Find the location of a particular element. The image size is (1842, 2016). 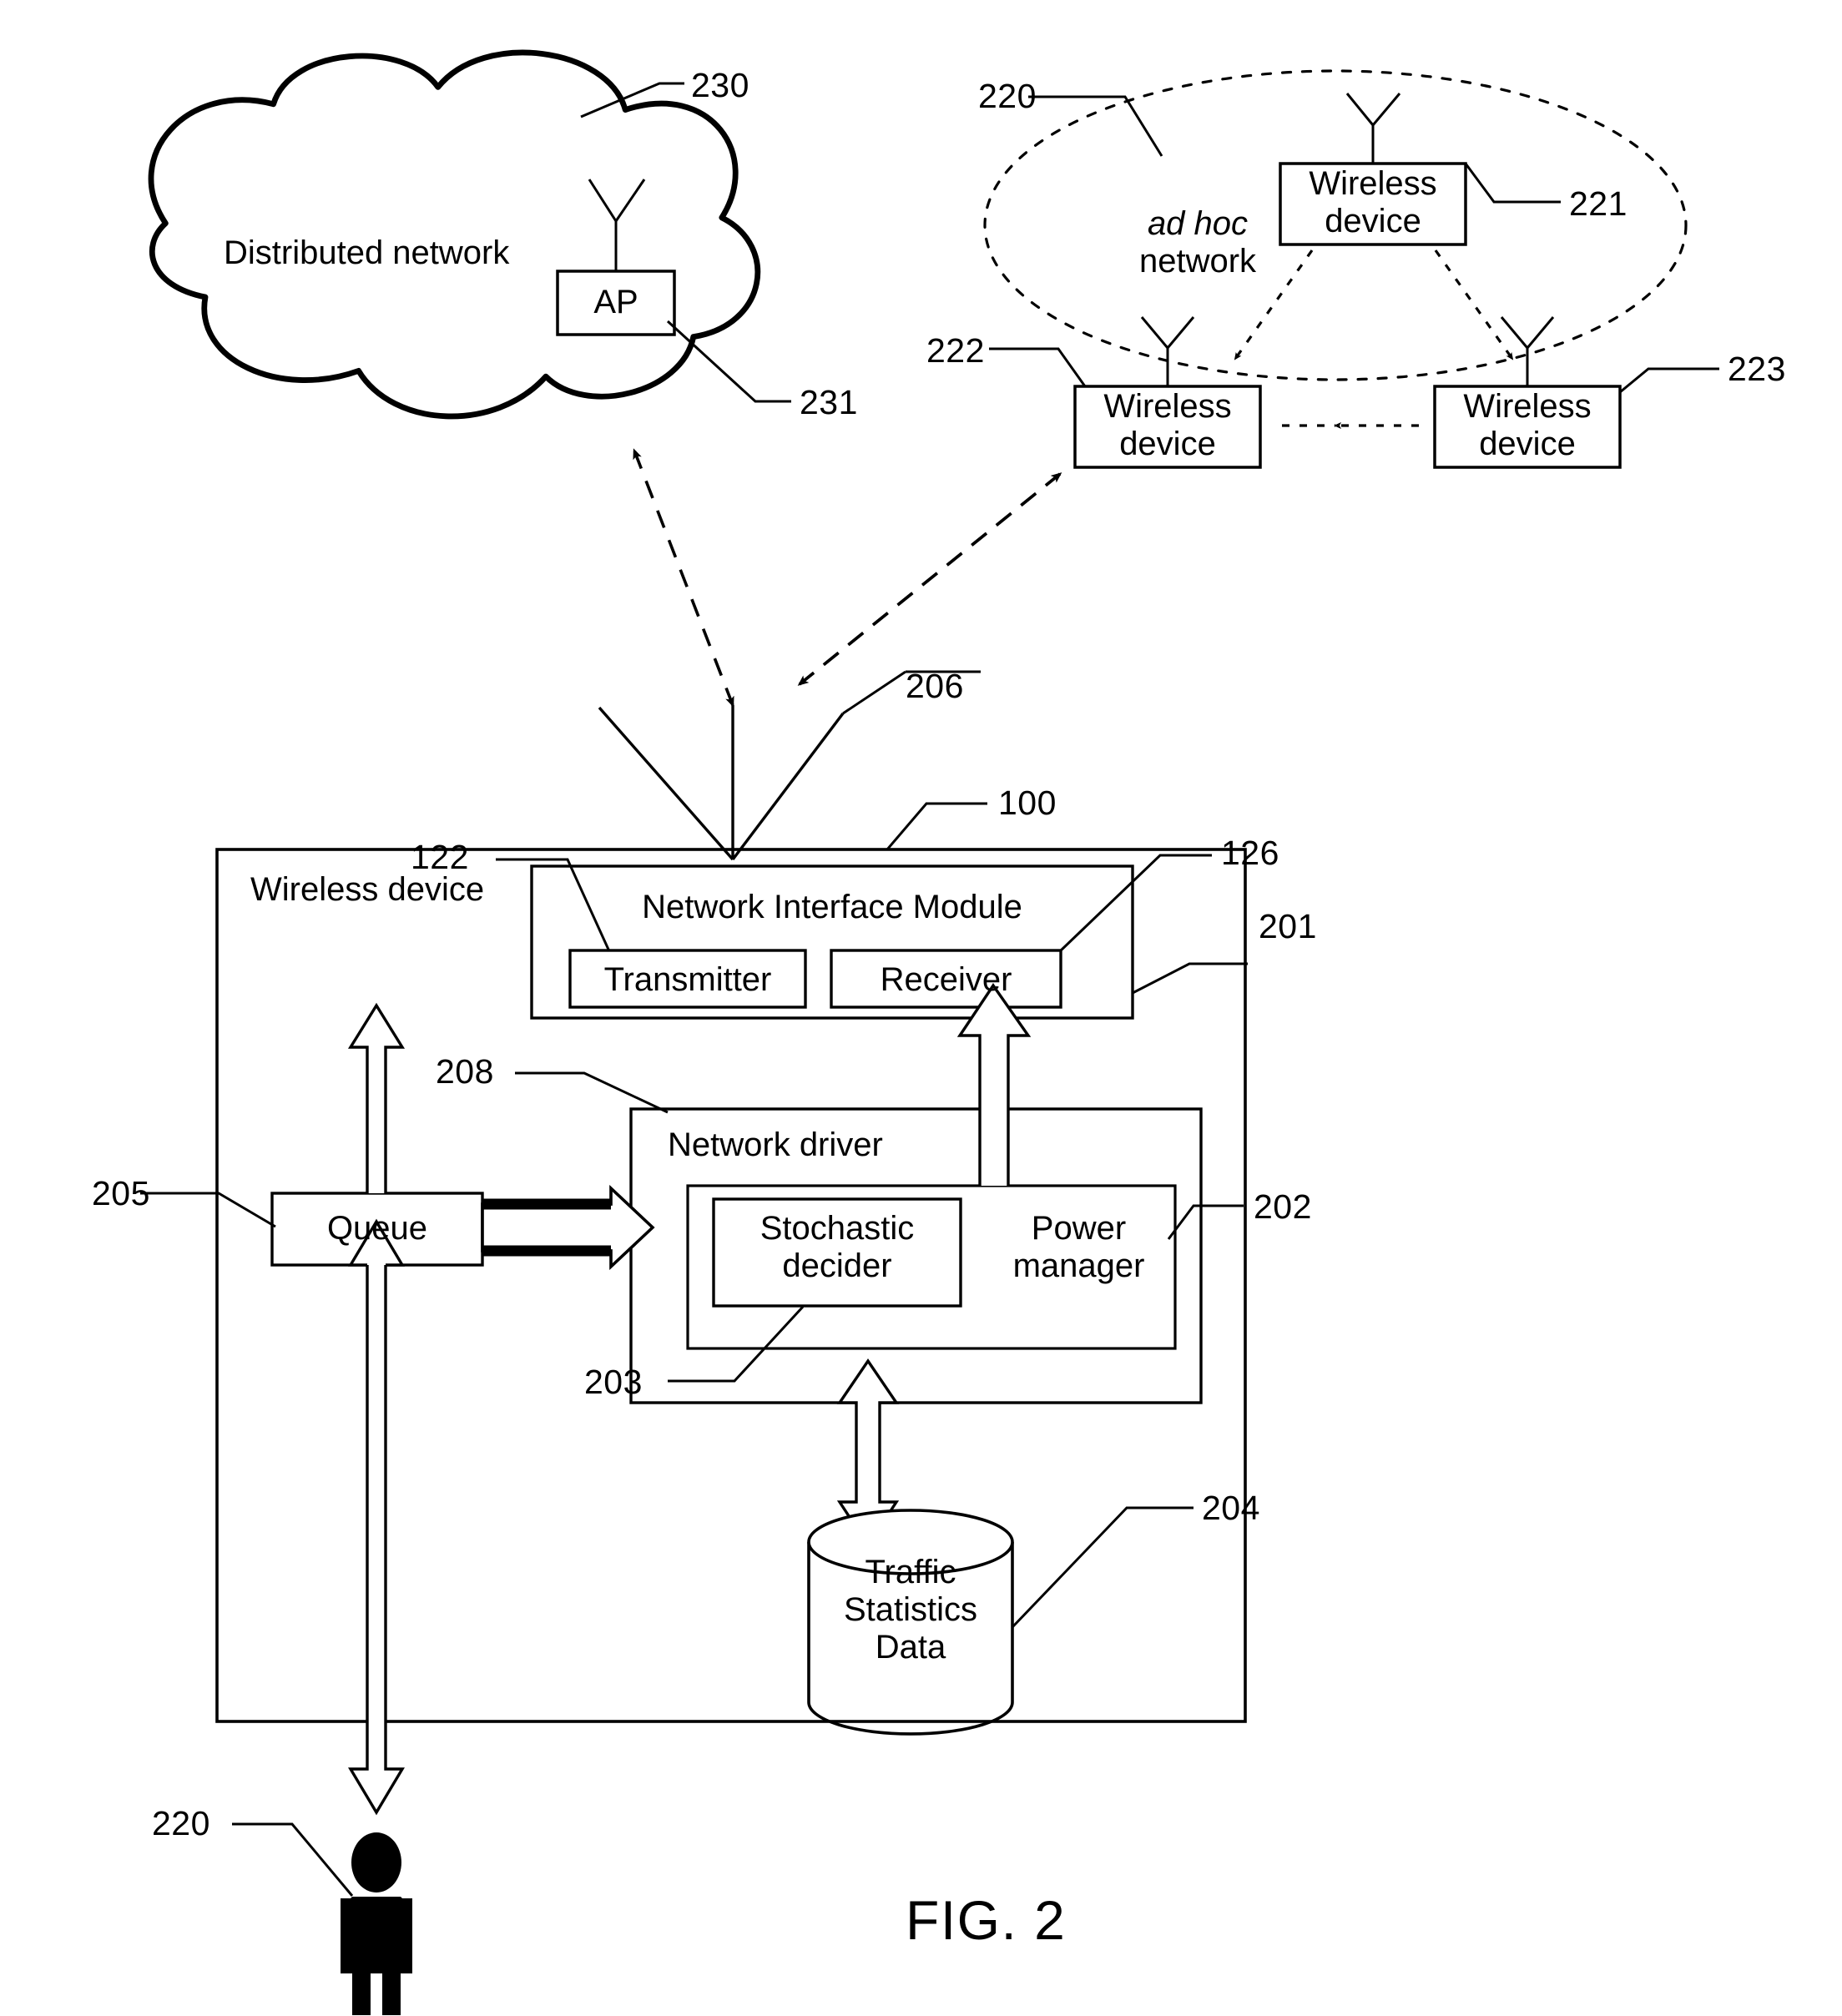

wireless-link-arrows is located at coordinates (848, 581).